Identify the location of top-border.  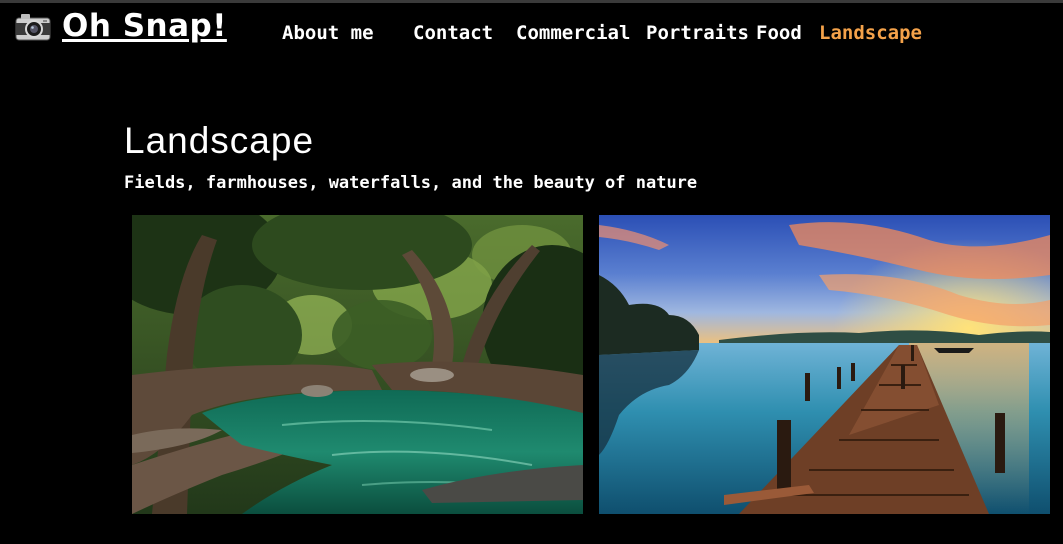
(531, 1).